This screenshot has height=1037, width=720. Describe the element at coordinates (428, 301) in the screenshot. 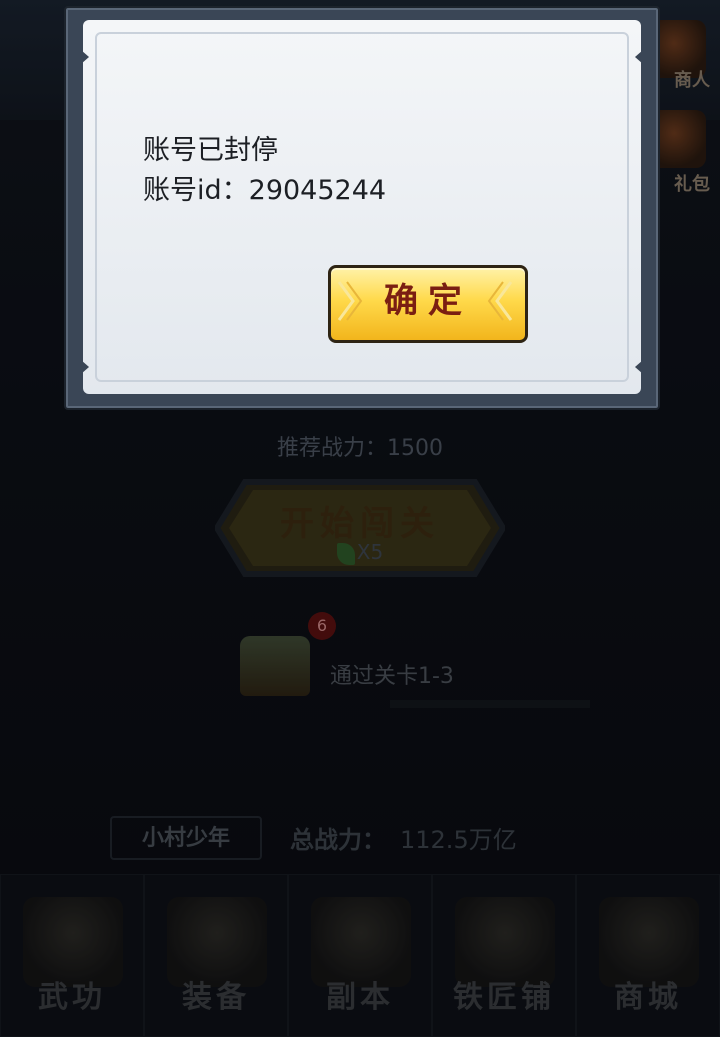

I see `confirm-button-label: 确定` at that location.